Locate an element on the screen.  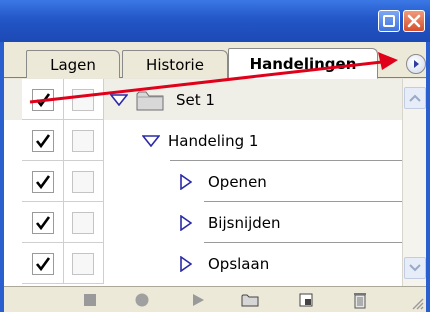
step-row-content: Bijsnijden is located at coordinates (230, 222).